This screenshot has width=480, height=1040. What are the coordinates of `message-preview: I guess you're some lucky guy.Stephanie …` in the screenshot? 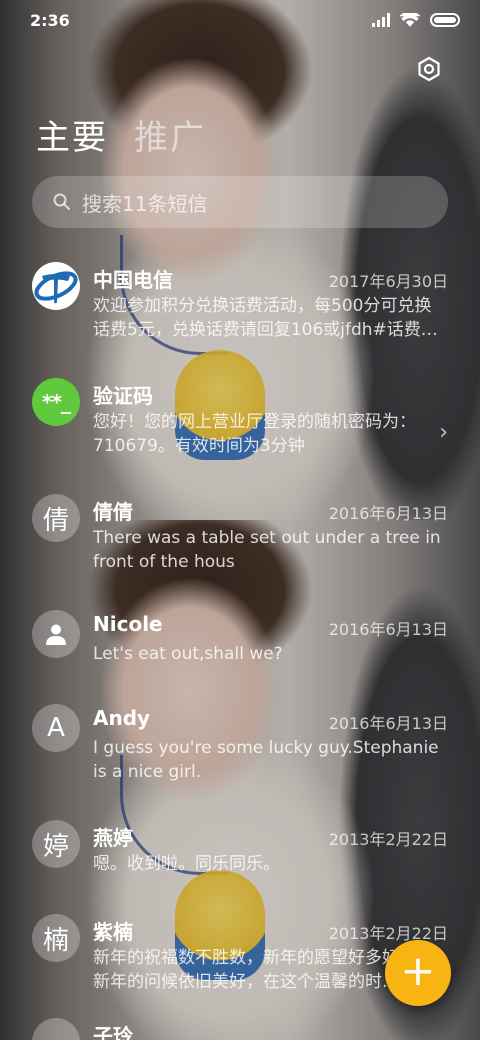 It's located at (266, 760).